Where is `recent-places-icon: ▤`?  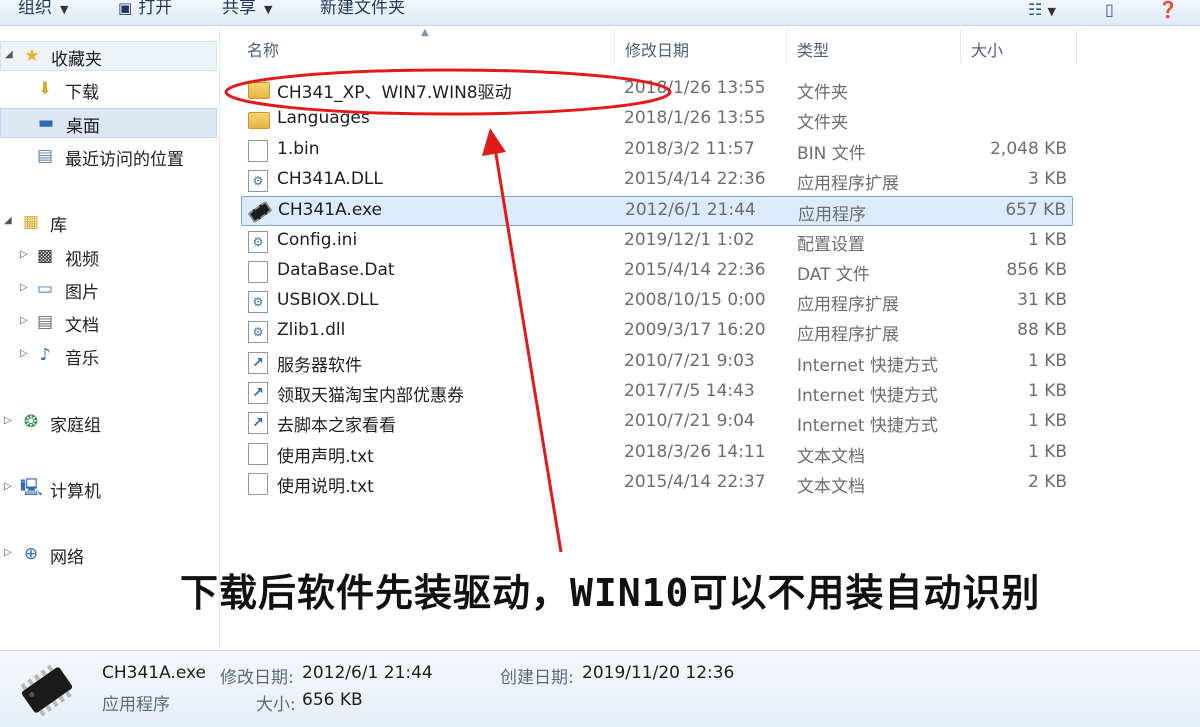
recent-places-icon: ▤ is located at coordinates (45, 156).